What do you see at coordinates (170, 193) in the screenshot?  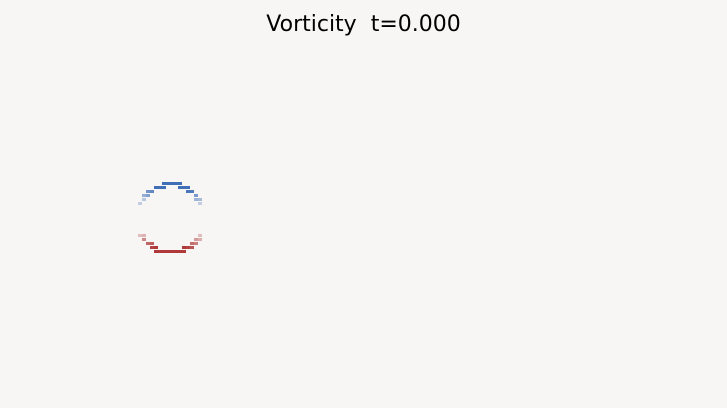 I see `negative-vorticity-arc` at bounding box center [170, 193].